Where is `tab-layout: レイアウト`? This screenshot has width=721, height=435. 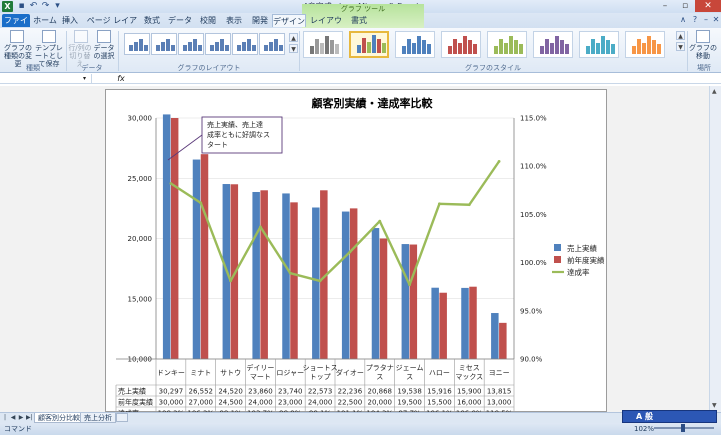
tab-layout: レイアウト is located at coordinates (326, 26).